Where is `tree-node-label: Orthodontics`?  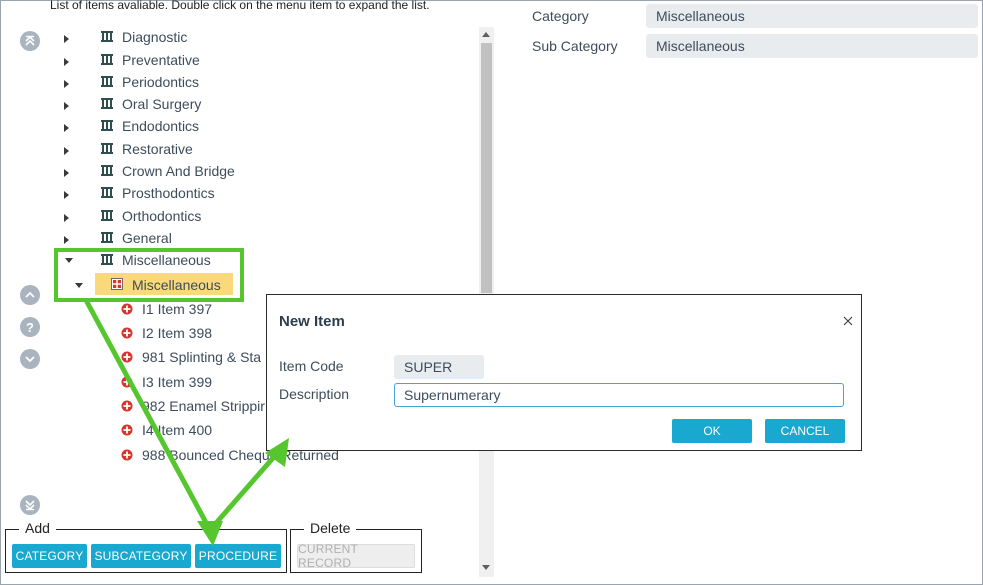 tree-node-label: Orthodontics is located at coordinates (162, 216).